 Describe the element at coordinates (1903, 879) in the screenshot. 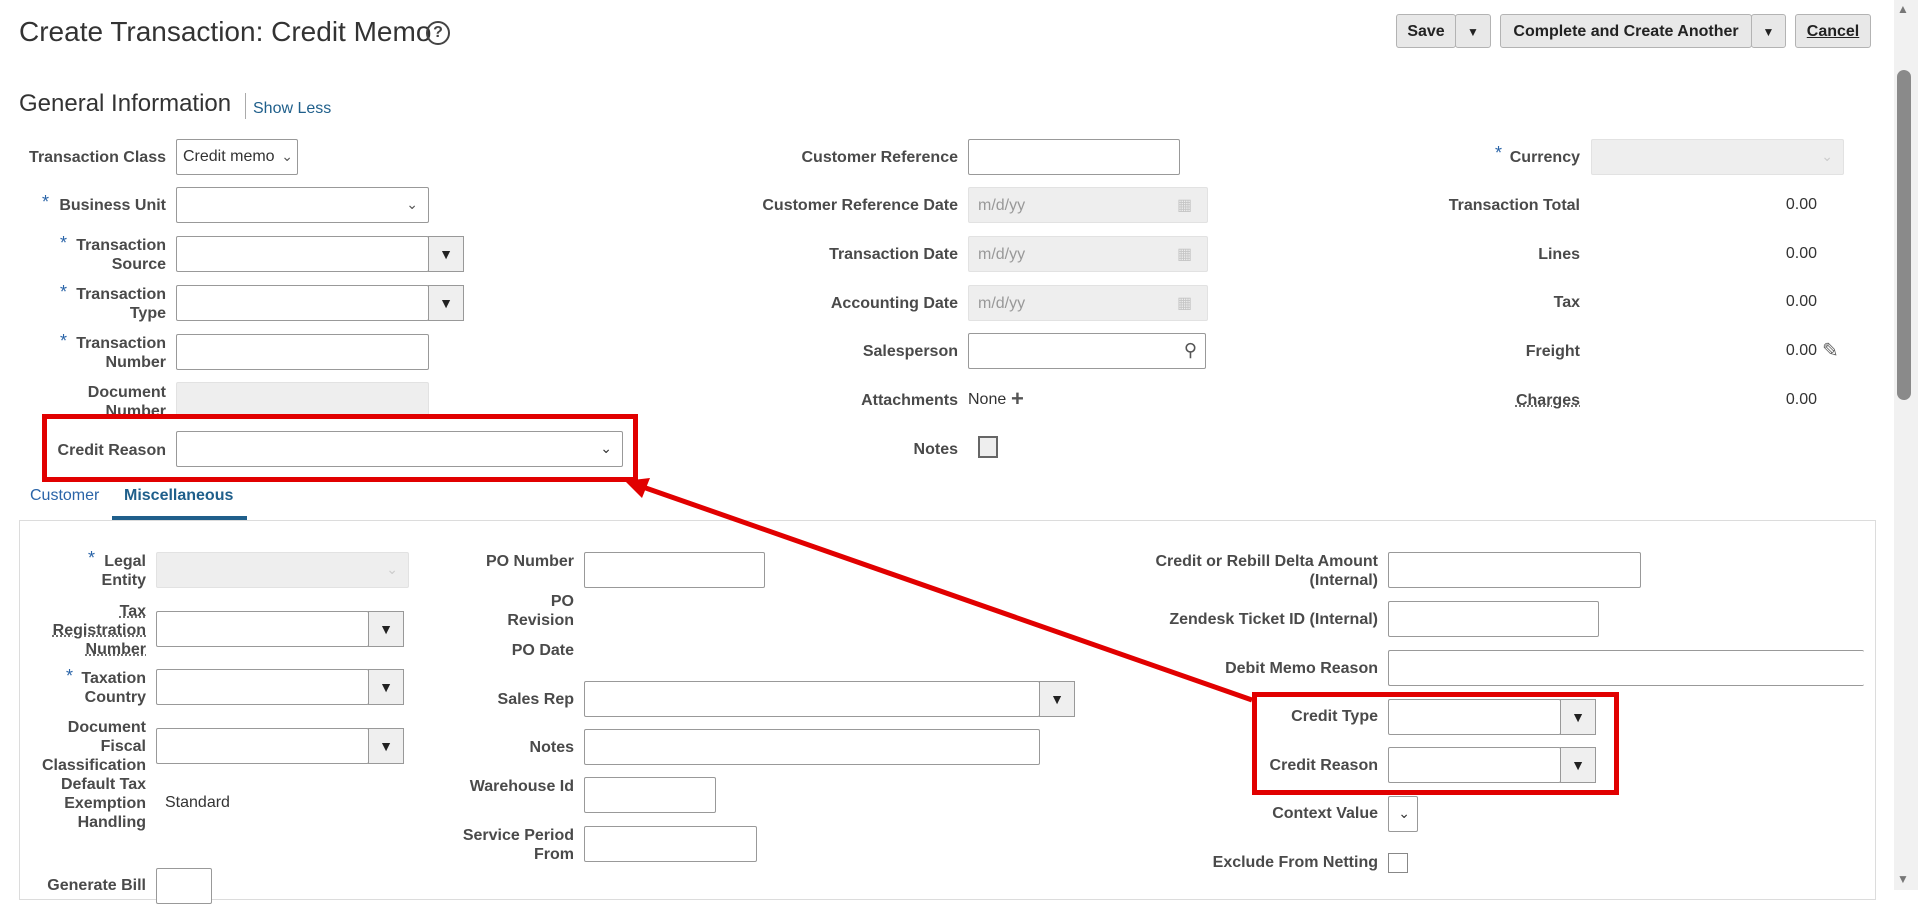

I see `scroll-down-icon: ▼` at that location.